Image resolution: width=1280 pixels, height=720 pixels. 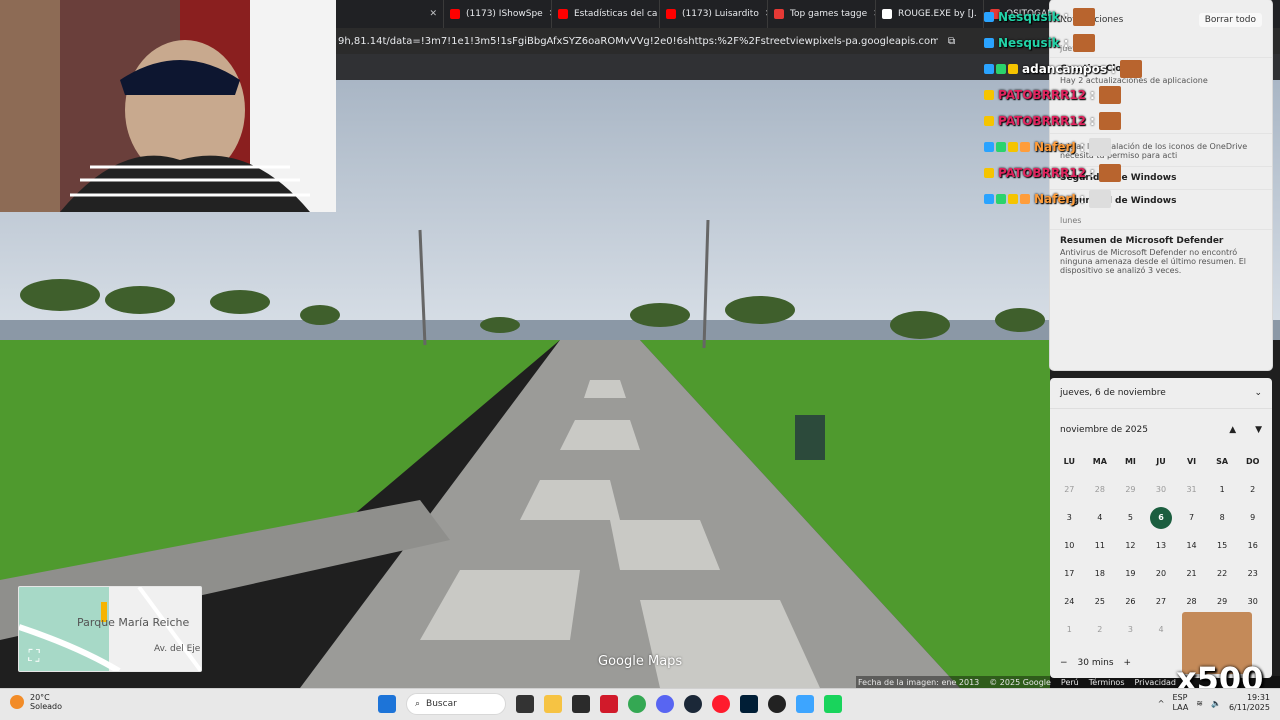 I want to click on weather-temperature: 20°C, so click(x=40, y=697).